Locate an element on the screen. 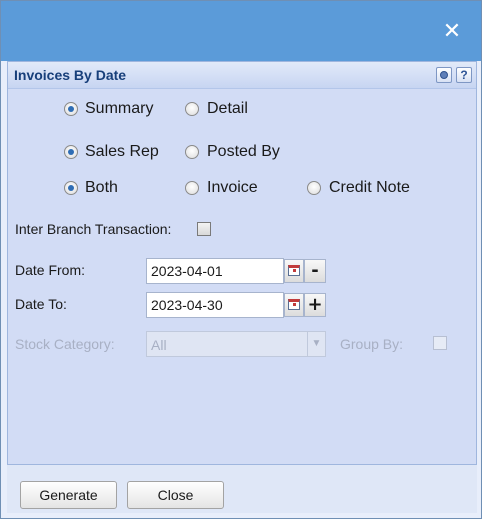 The width and height of the screenshot is (482, 519). radio-sales-rep-label: Sales Rep is located at coordinates (122, 151).